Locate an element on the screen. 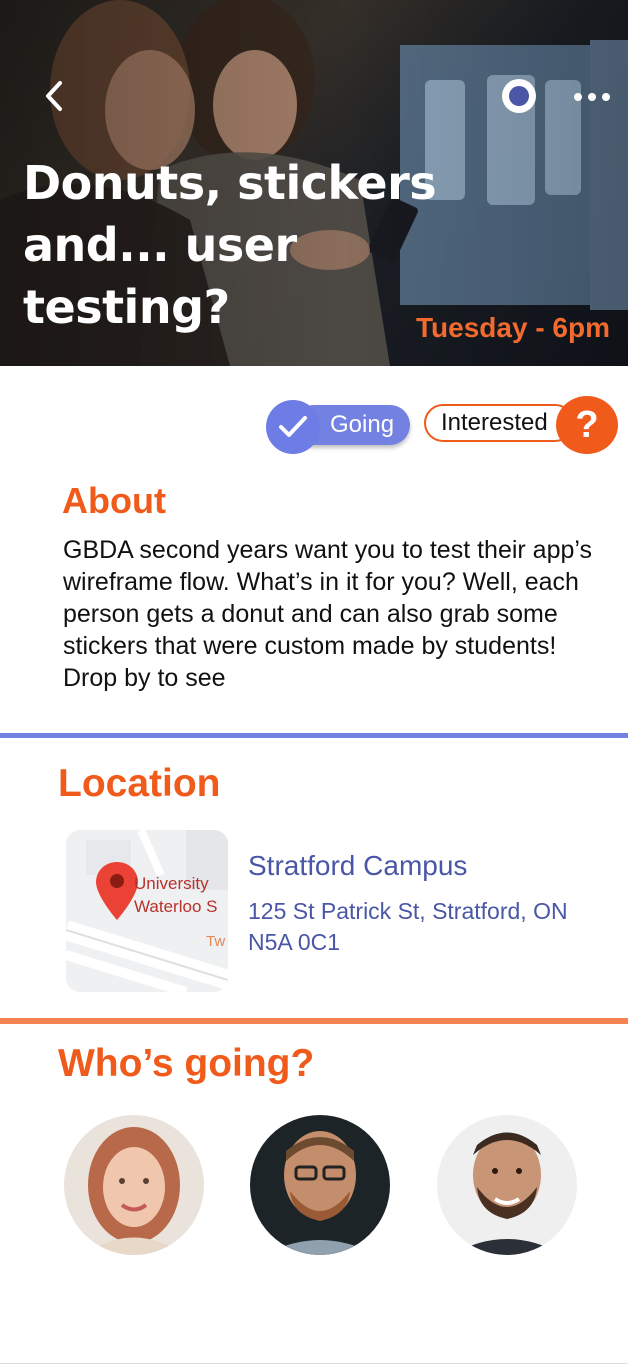 This screenshot has width=628, height=1366. bottom-divider is located at coordinates (314, 1363).